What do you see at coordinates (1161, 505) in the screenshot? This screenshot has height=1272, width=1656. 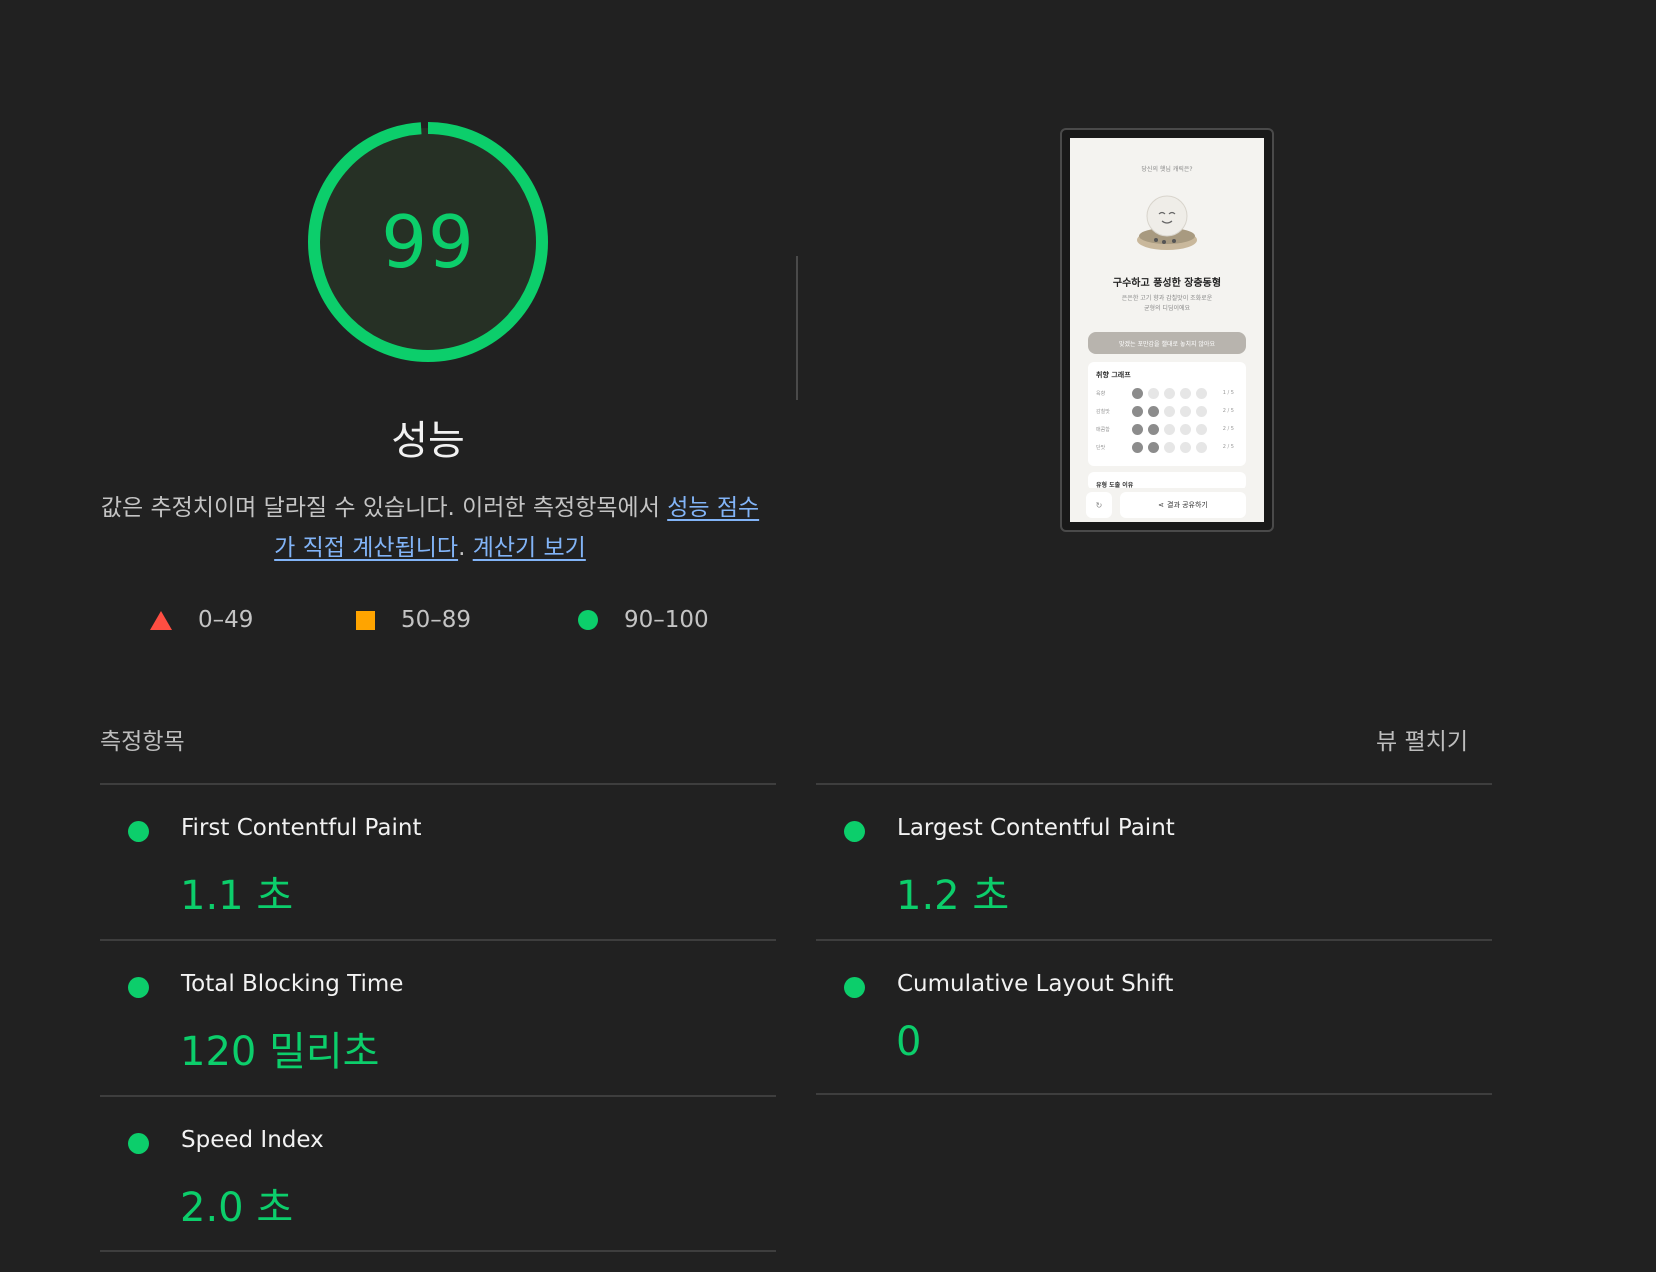 I see `share-icon: ⋖` at bounding box center [1161, 505].